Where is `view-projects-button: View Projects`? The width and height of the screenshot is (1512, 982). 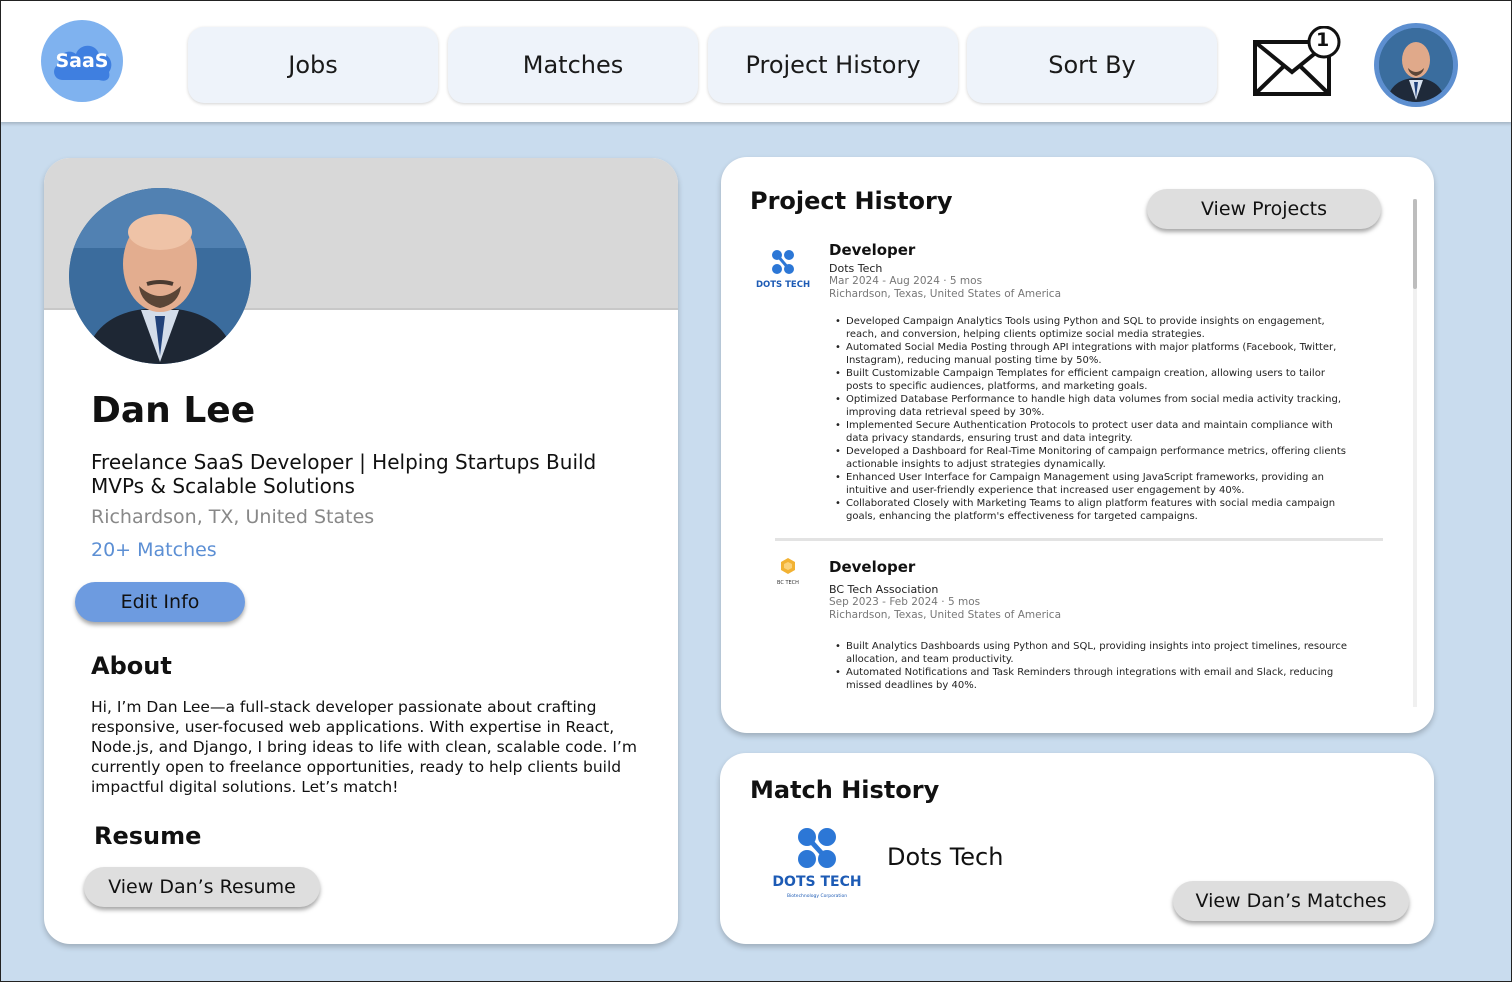
view-projects-button: View Projects is located at coordinates (1264, 209).